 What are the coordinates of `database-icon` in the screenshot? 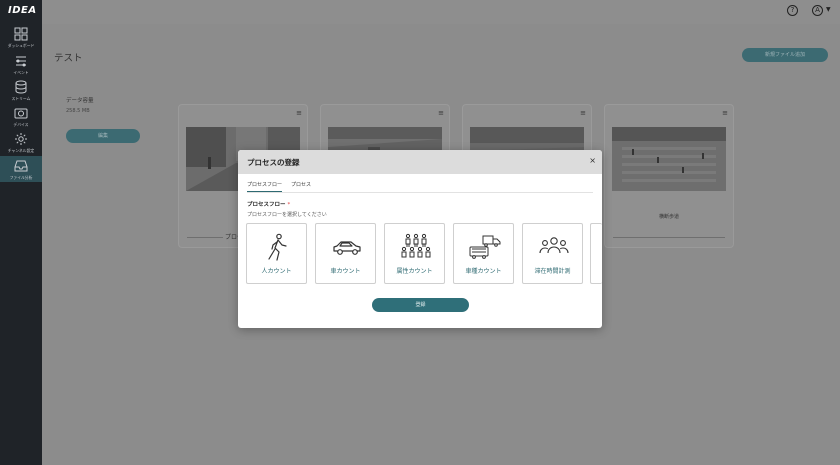 It's located at (21, 87).